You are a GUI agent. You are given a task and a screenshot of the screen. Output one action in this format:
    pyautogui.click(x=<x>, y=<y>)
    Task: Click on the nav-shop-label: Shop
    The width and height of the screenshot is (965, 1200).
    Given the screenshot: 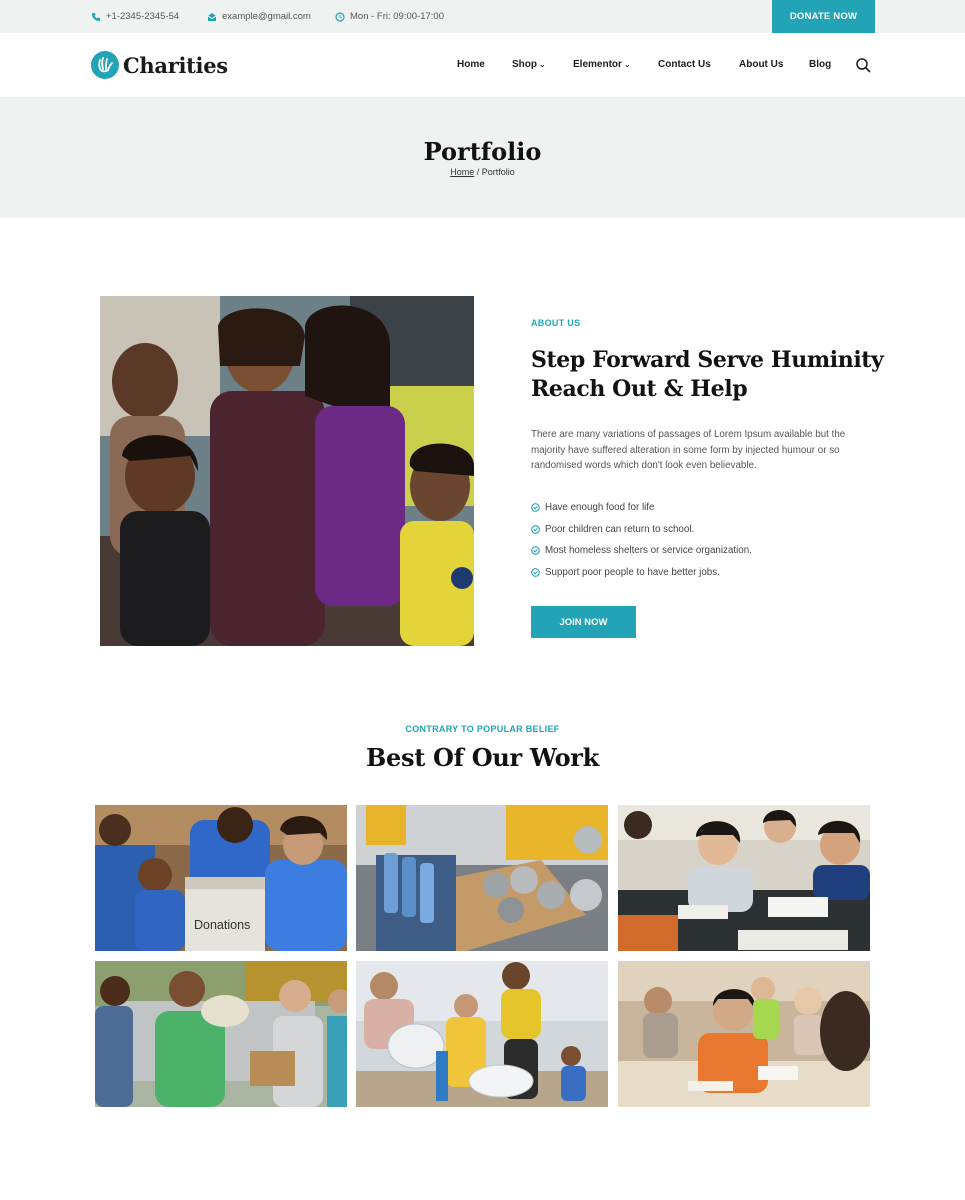 What is the action you would take?
    pyautogui.click(x=524, y=64)
    